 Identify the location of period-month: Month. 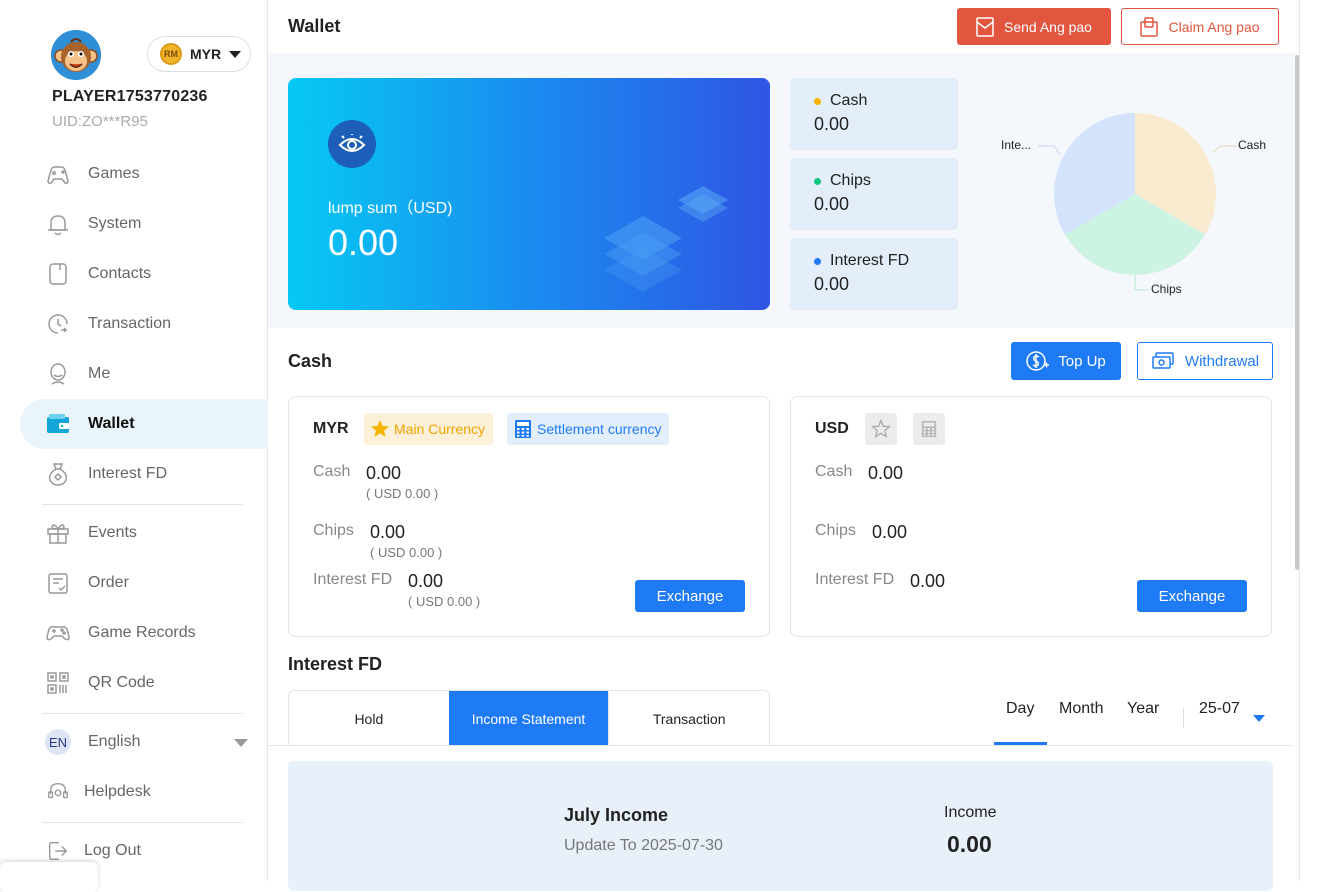
(1081, 709).